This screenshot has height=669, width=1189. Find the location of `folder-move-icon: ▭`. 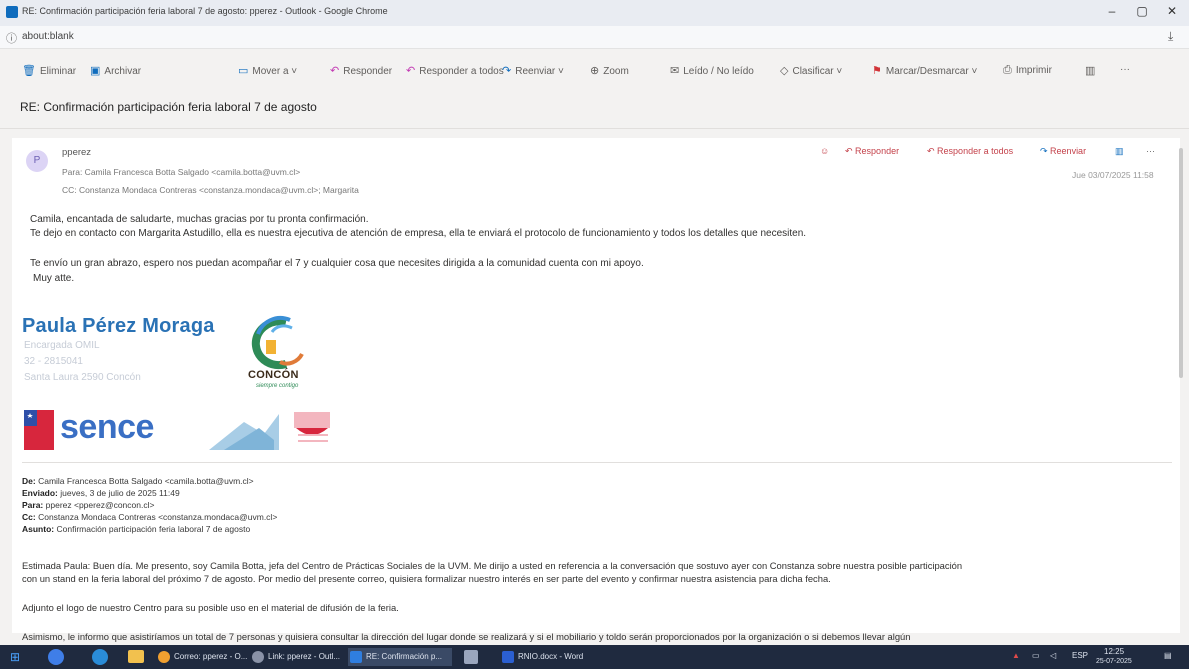

folder-move-icon: ▭ is located at coordinates (243, 71).